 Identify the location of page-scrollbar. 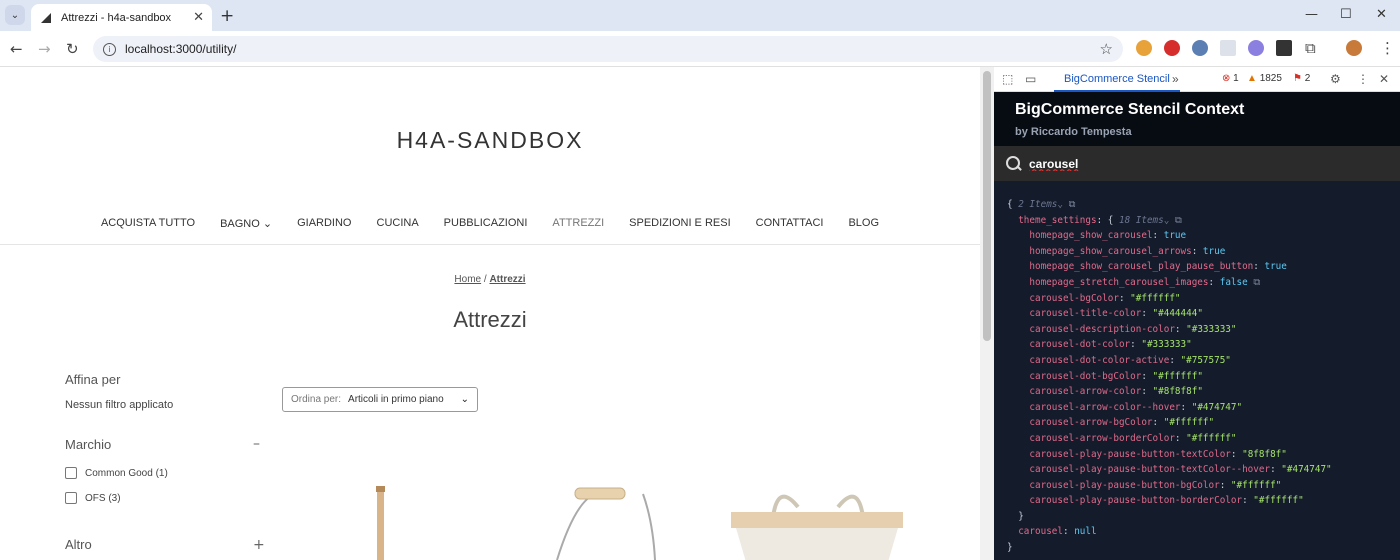
(987, 313).